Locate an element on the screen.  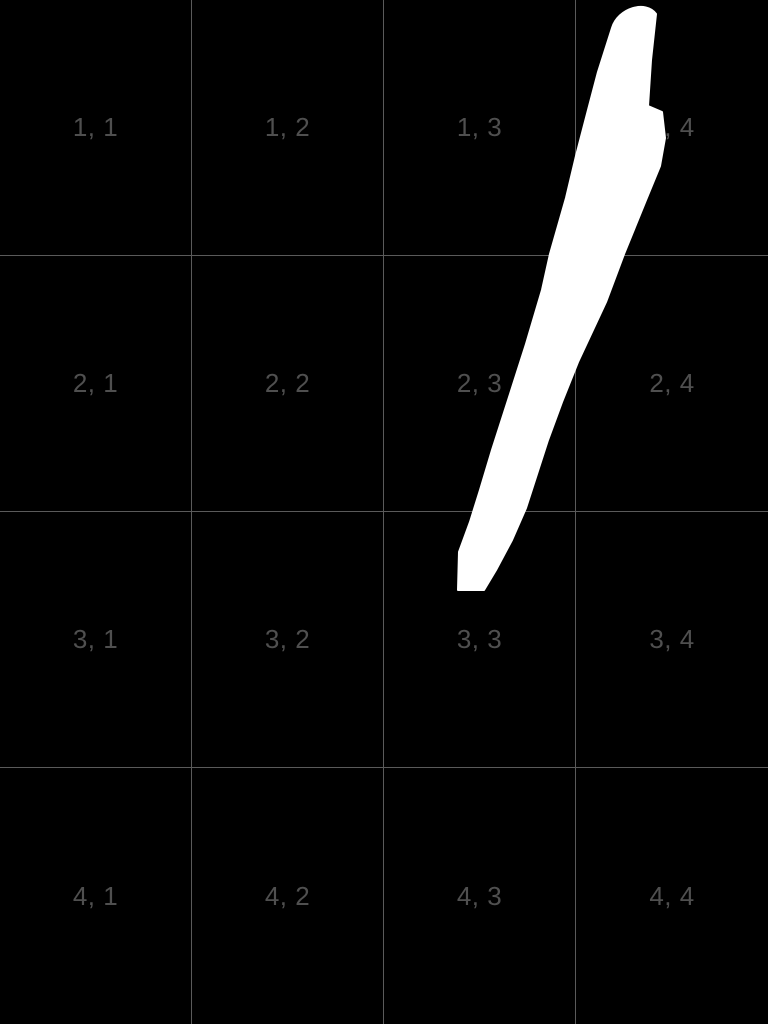
grid-cell: 4, 4 is located at coordinates (672, 896).